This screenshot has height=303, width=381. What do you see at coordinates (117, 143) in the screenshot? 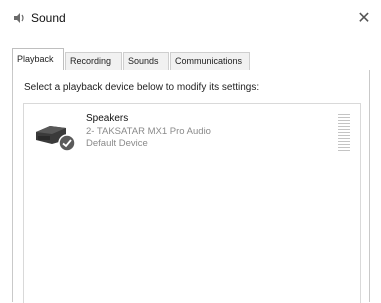
I see `device-status: Default Device` at bounding box center [117, 143].